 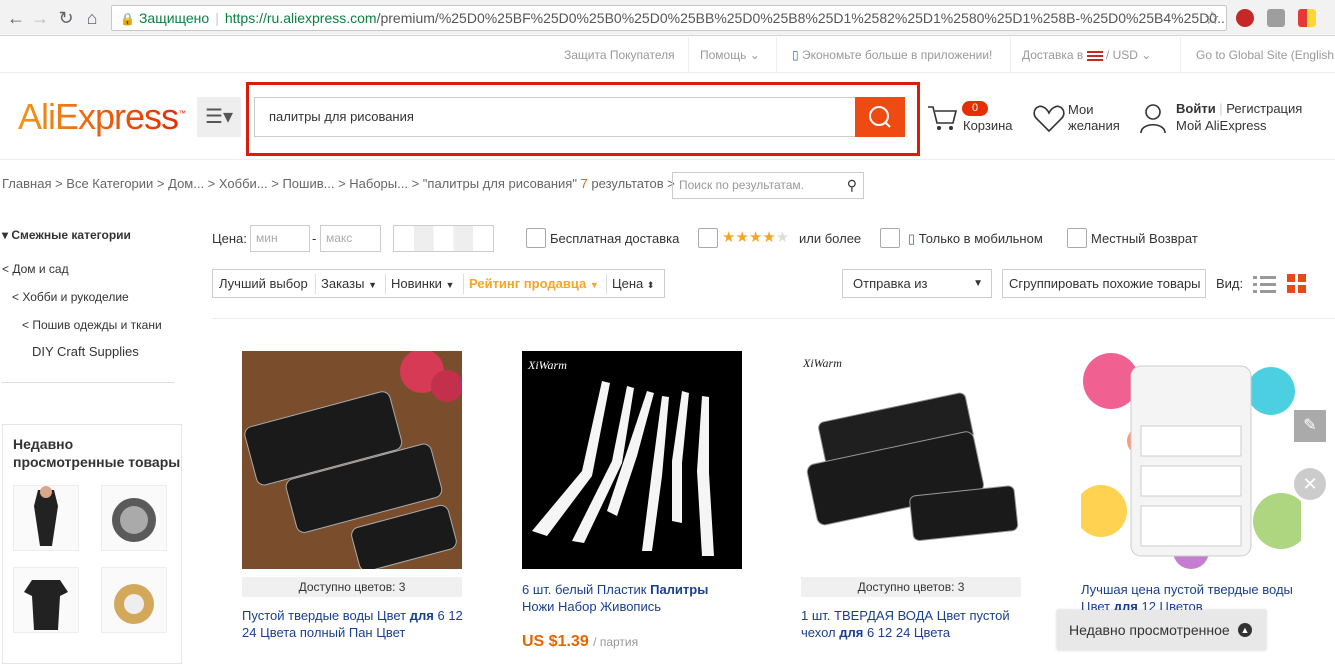 What do you see at coordinates (1239, 117) in the screenshot?
I see `account-links: Войти | Регистрация Мой AliExpress` at bounding box center [1239, 117].